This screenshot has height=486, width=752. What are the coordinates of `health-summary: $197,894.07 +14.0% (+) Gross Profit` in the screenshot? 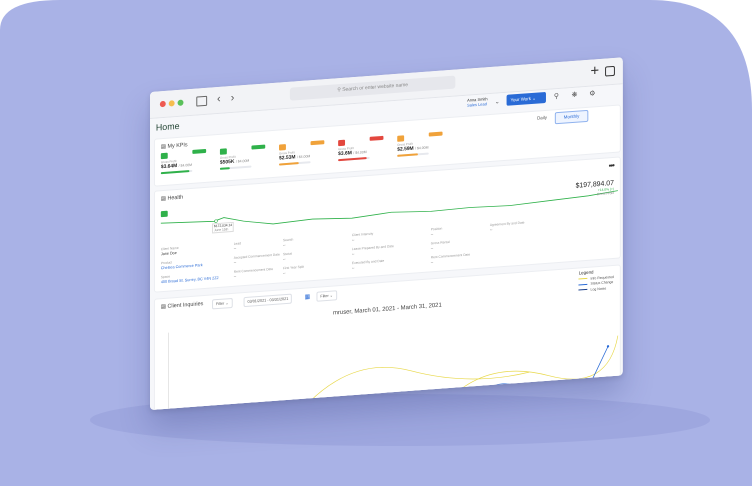 It's located at (595, 189).